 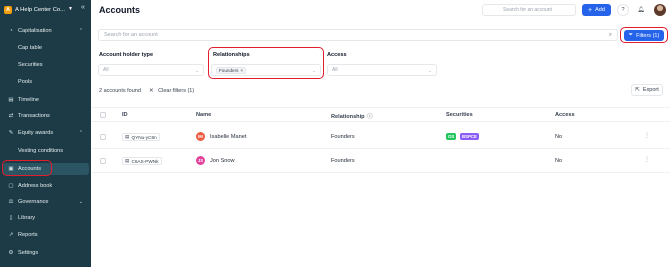 I want to click on add-button: + Add, so click(x=596, y=10).